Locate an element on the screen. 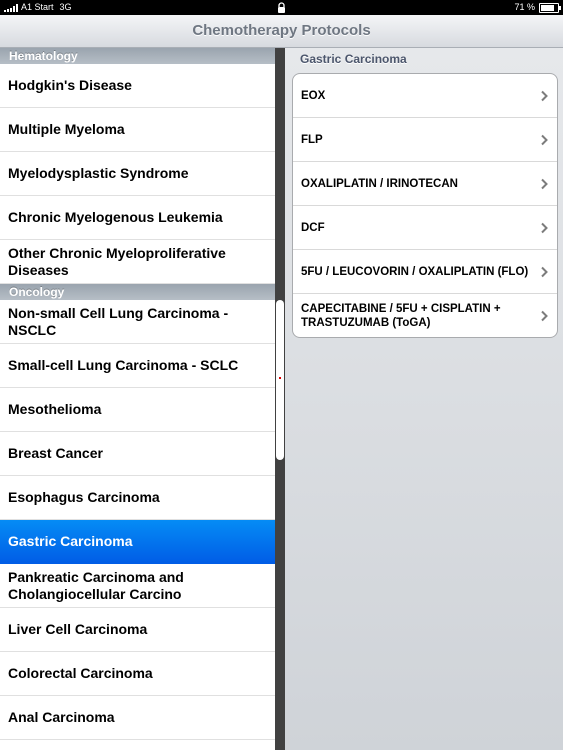  page-title: Chemotherapy Protocols is located at coordinates (281, 30).